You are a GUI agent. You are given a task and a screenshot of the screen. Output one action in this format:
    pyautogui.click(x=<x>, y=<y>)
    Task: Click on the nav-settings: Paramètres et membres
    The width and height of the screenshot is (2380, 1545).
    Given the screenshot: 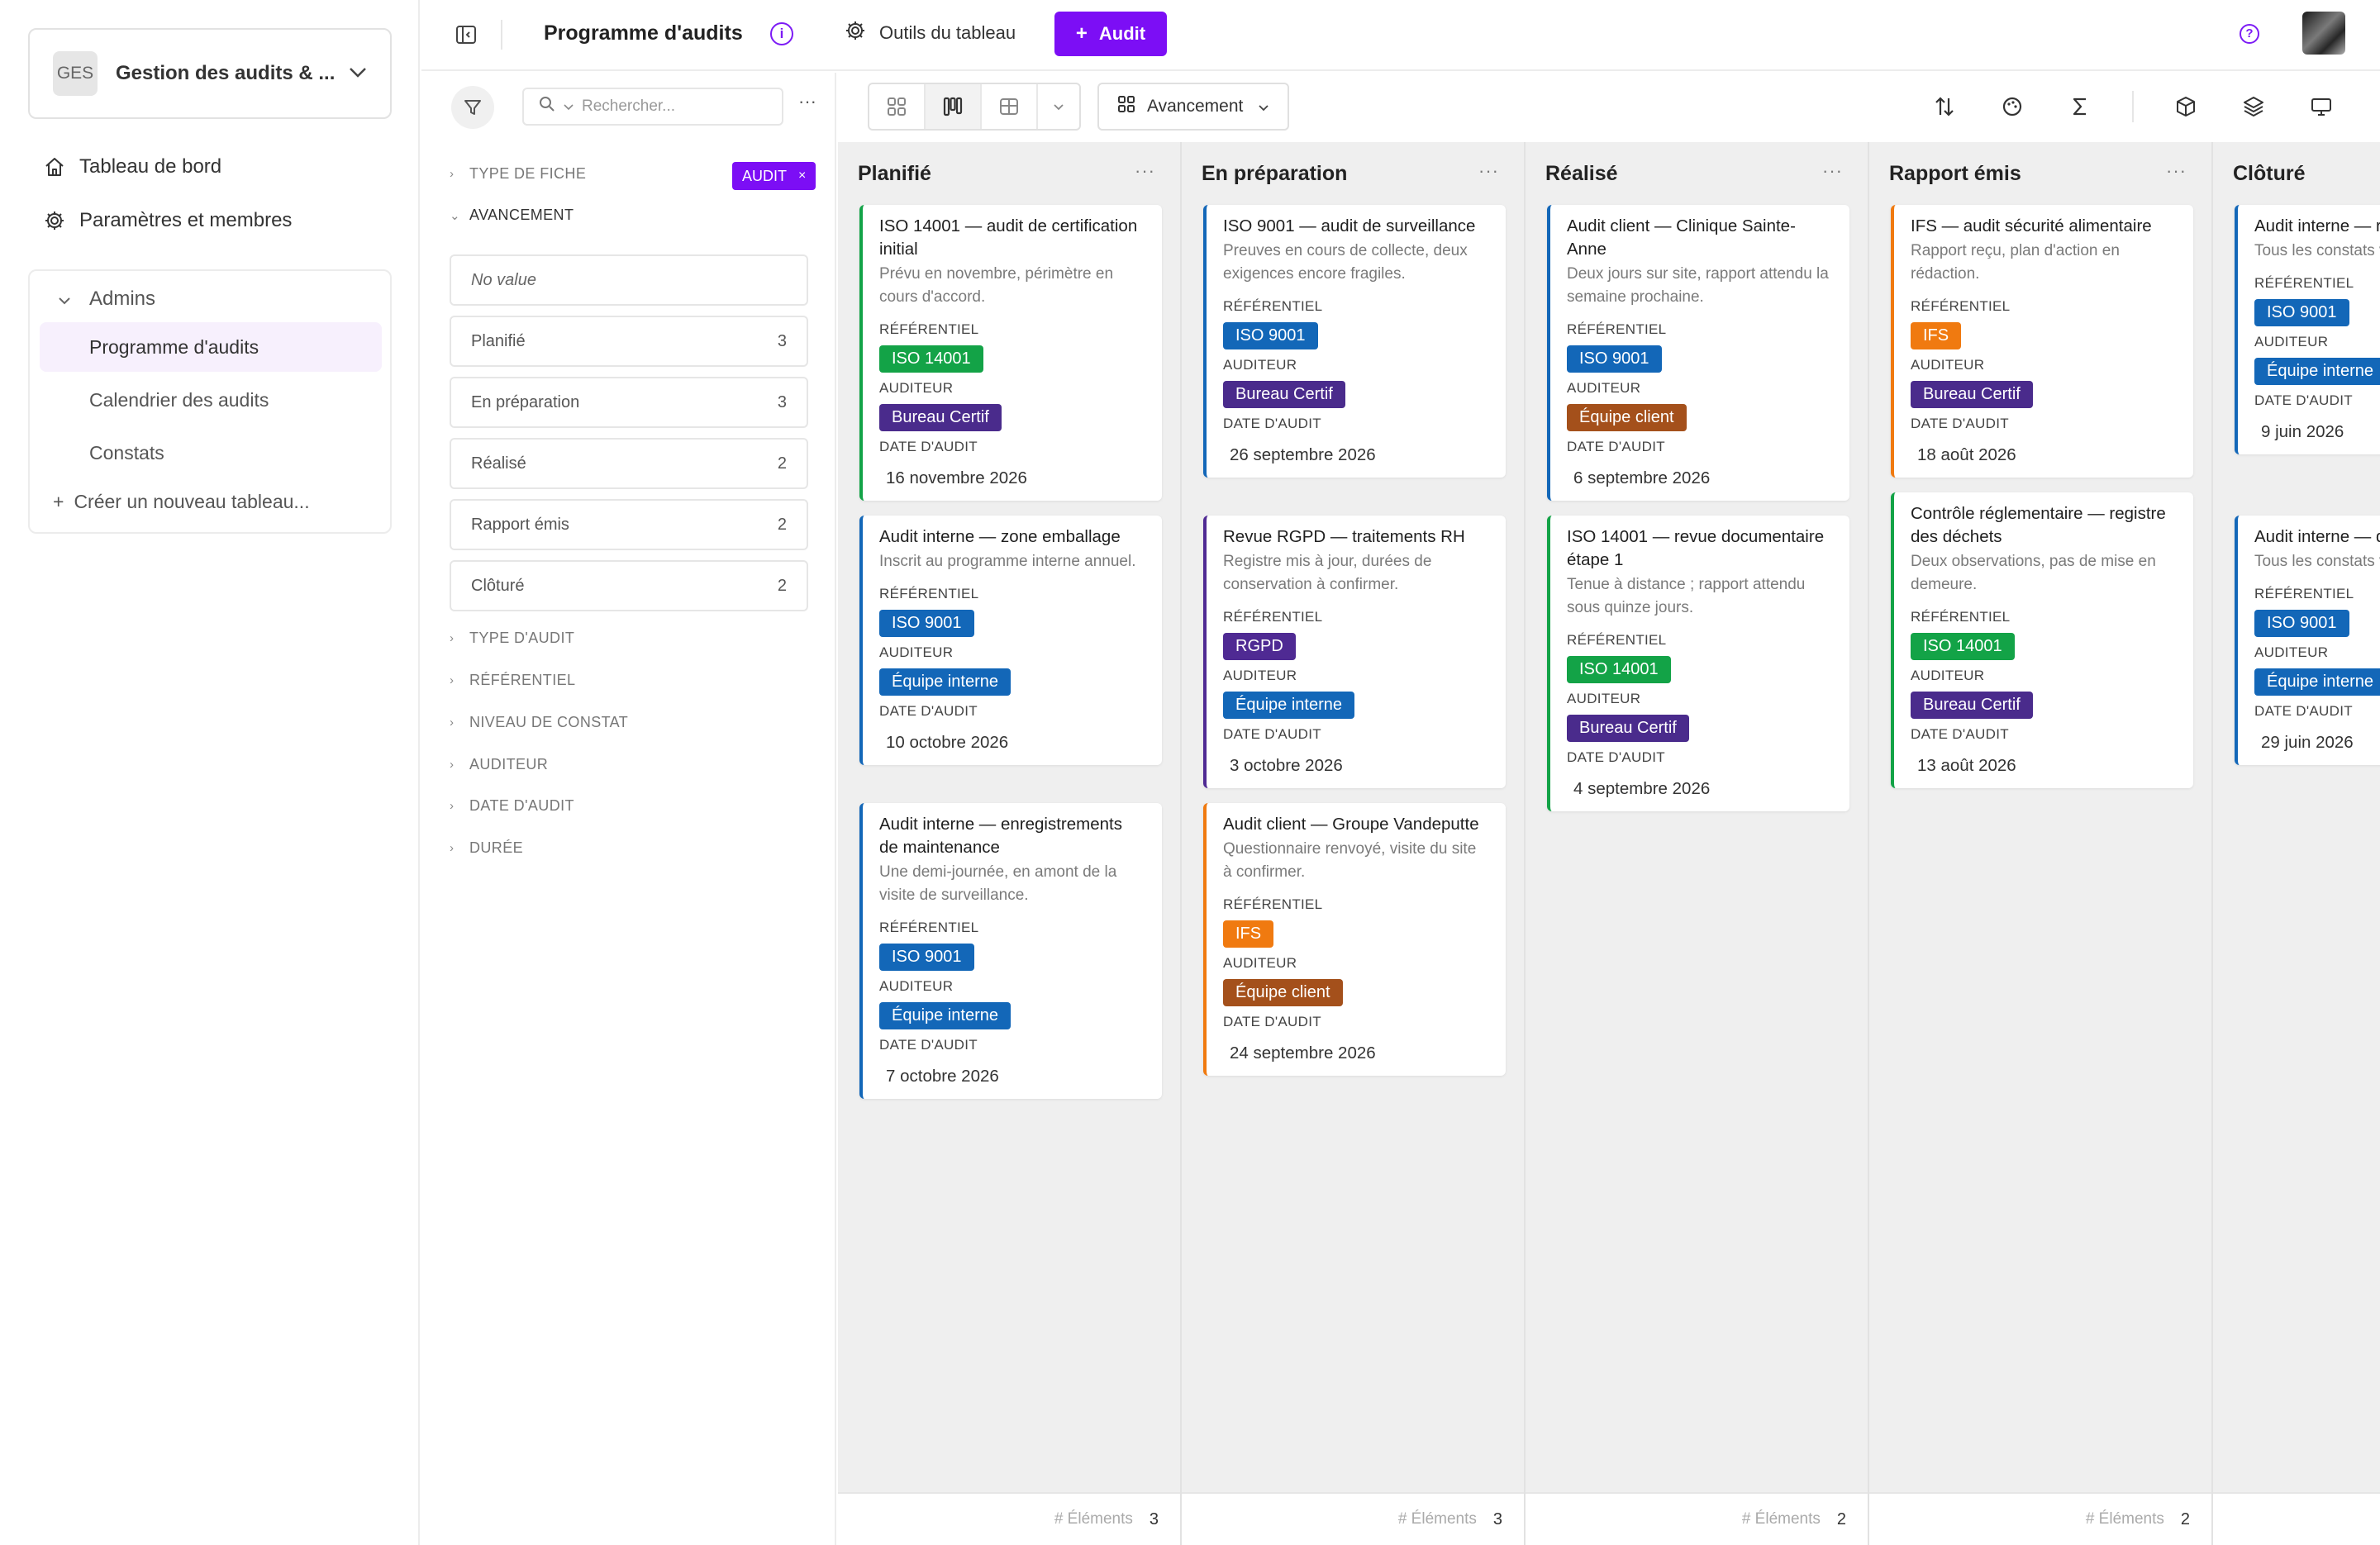 What is the action you would take?
    pyautogui.click(x=166, y=220)
    